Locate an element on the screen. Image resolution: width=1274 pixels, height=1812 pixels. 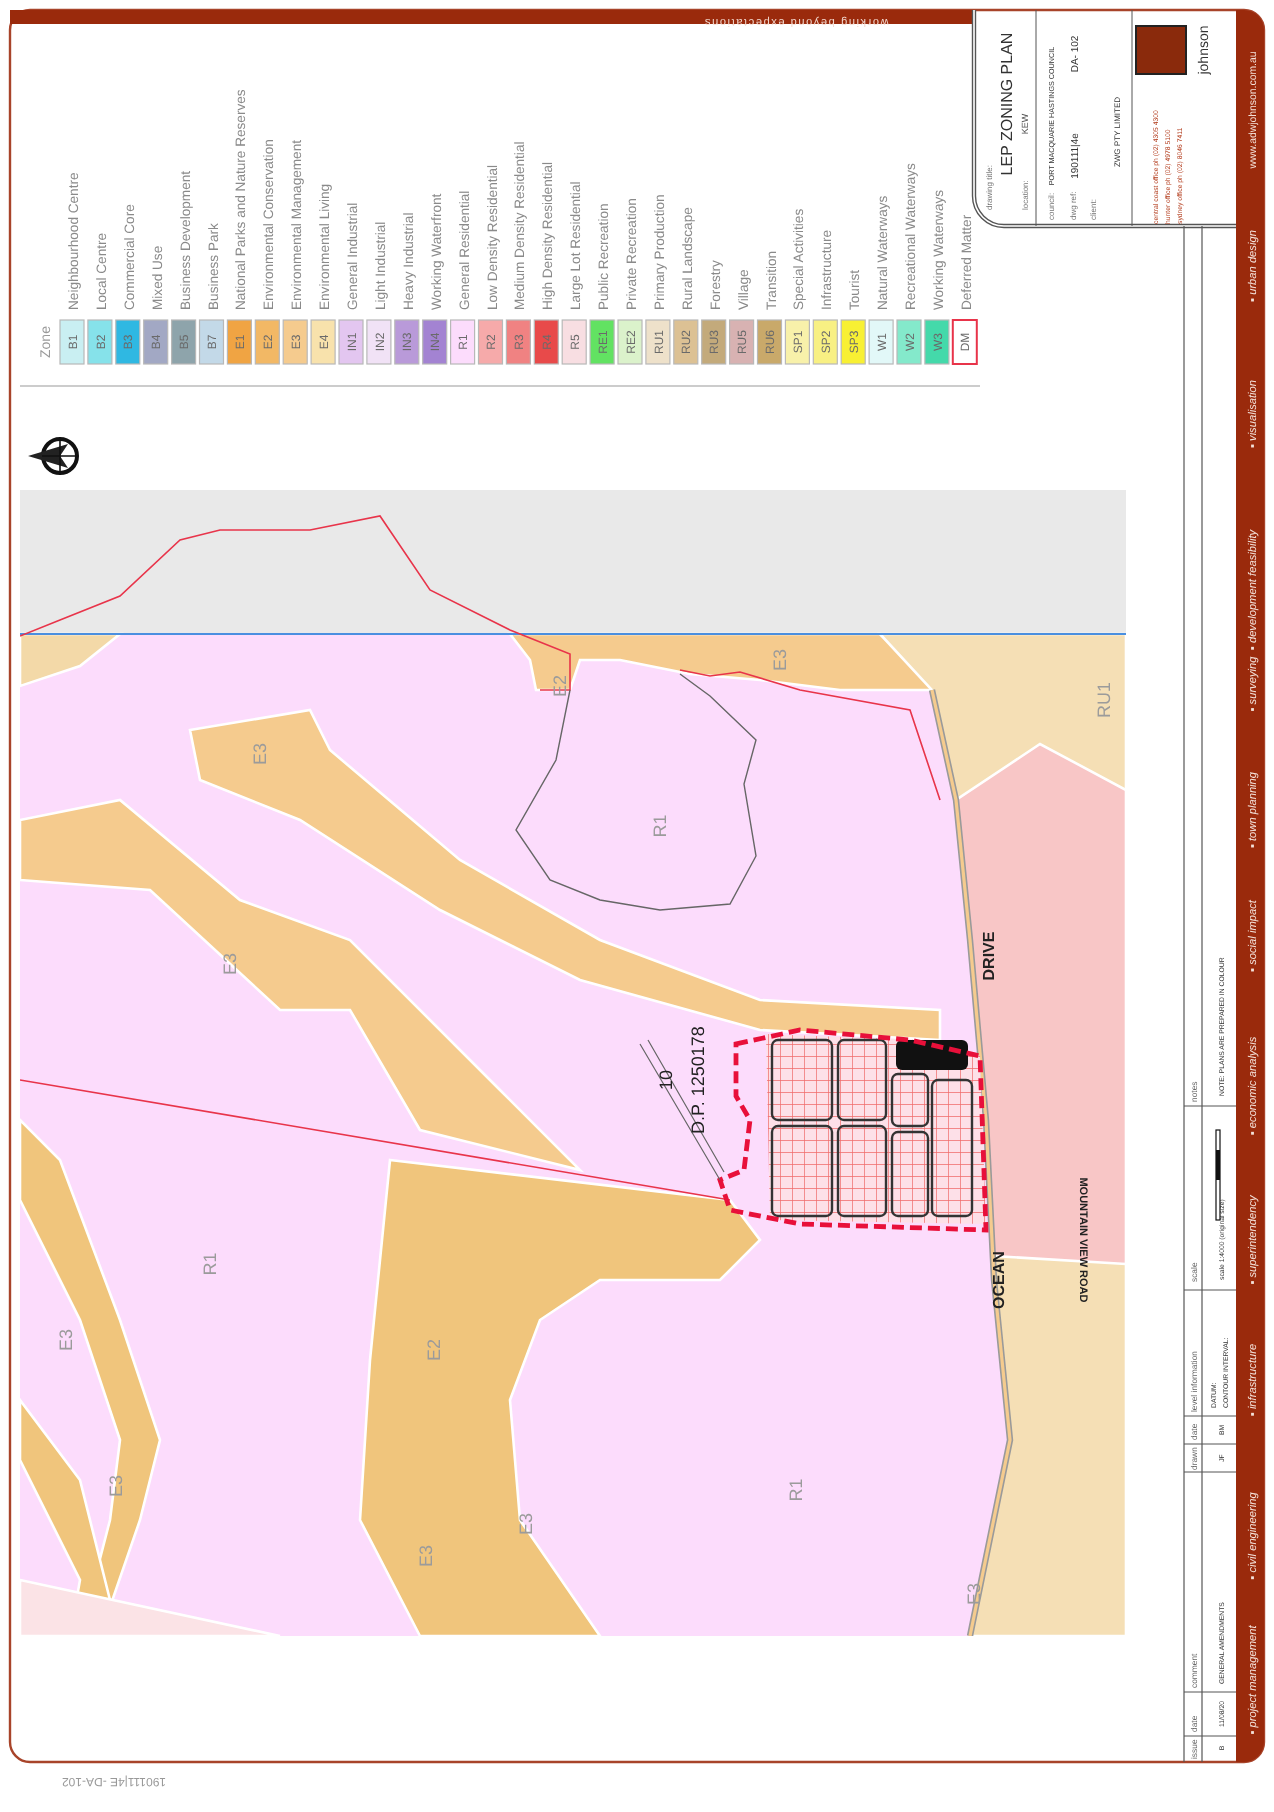
road-name: DRIVE is located at coordinates (989, 956).